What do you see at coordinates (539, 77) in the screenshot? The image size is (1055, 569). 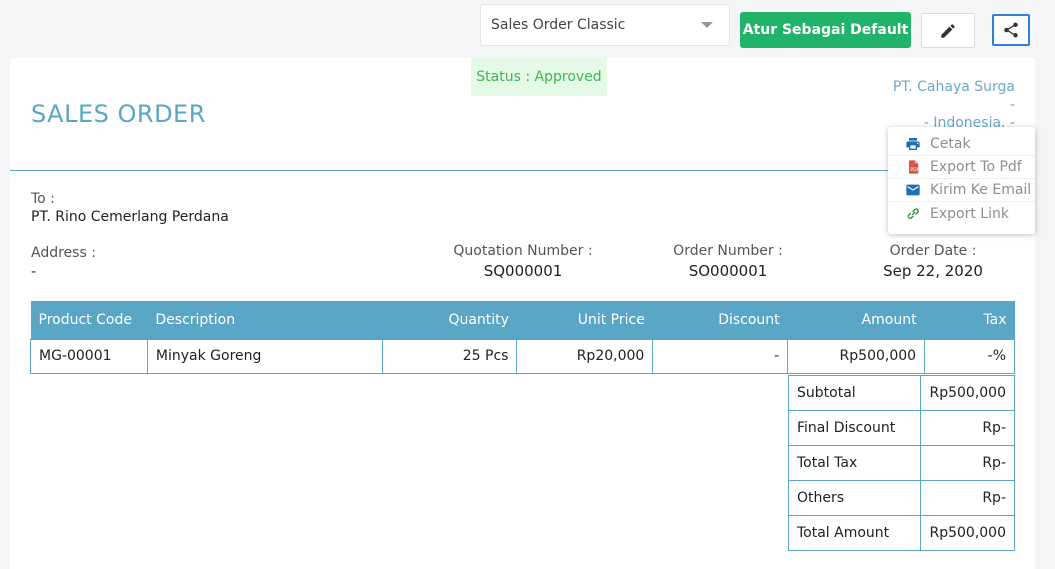 I see `status-badge: Status : Approved` at bounding box center [539, 77].